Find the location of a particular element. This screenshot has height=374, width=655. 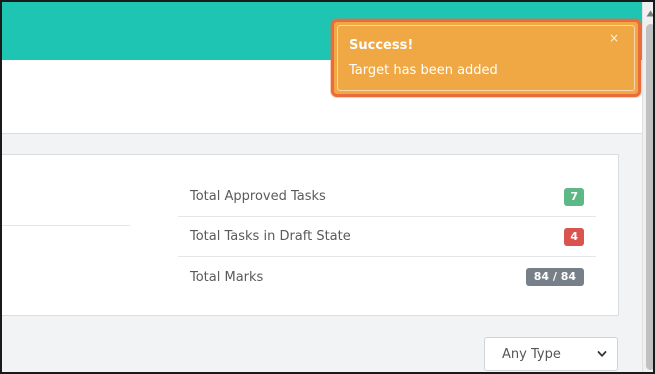

stat-row-total-marks: Total Marks 84 / 84 is located at coordinates (387, 277).